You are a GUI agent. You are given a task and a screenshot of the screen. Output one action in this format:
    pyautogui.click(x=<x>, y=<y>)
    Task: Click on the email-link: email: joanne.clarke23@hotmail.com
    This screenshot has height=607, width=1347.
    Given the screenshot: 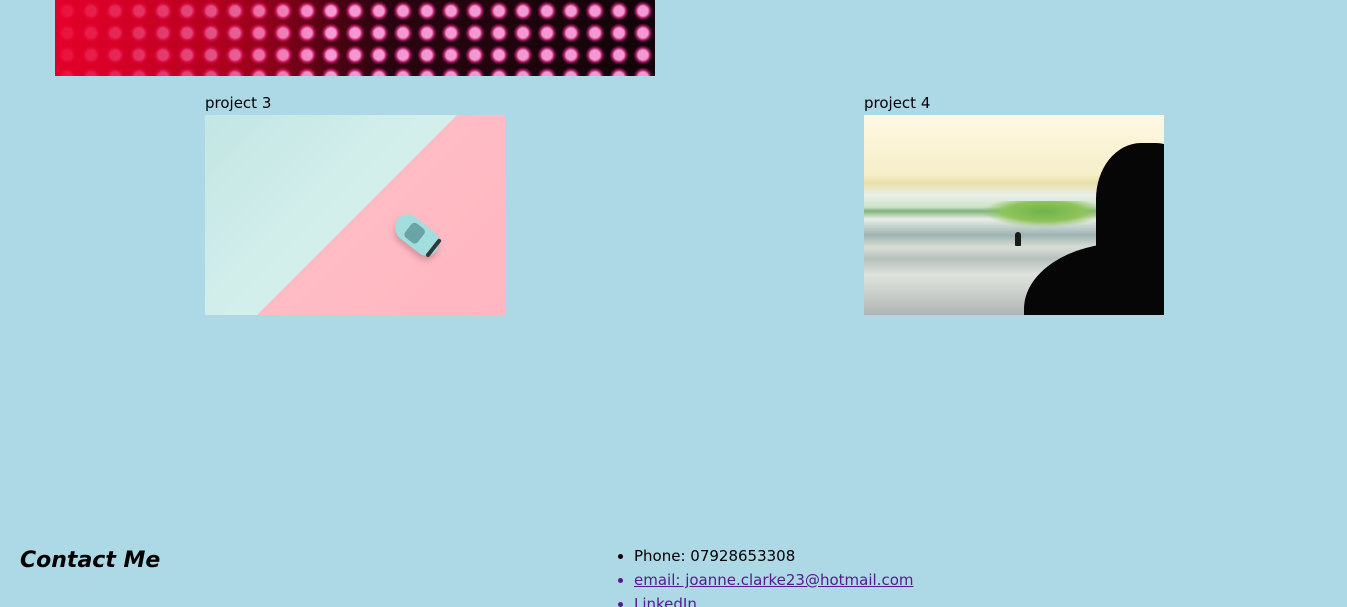 What is the action you would take?
    pyautogui.click(x=774, y=580)
    